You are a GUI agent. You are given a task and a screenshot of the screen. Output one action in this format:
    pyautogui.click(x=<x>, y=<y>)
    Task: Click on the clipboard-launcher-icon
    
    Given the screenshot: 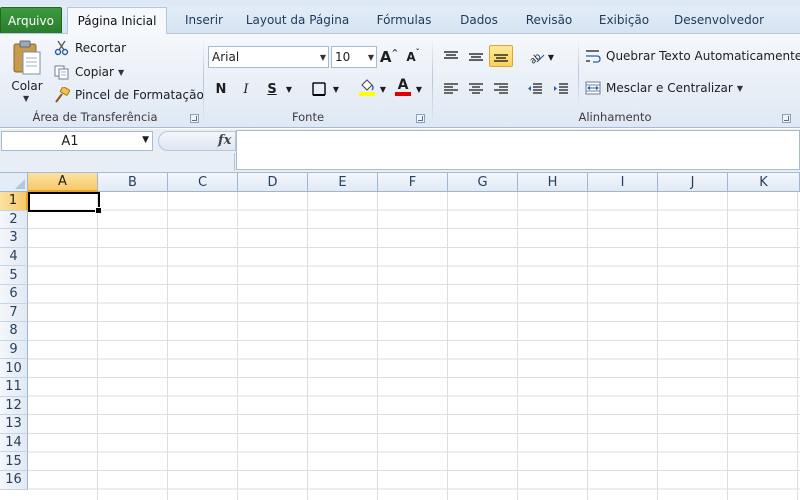 What is the action you would take?
    pyautogui.click(x=194, y=118)
    